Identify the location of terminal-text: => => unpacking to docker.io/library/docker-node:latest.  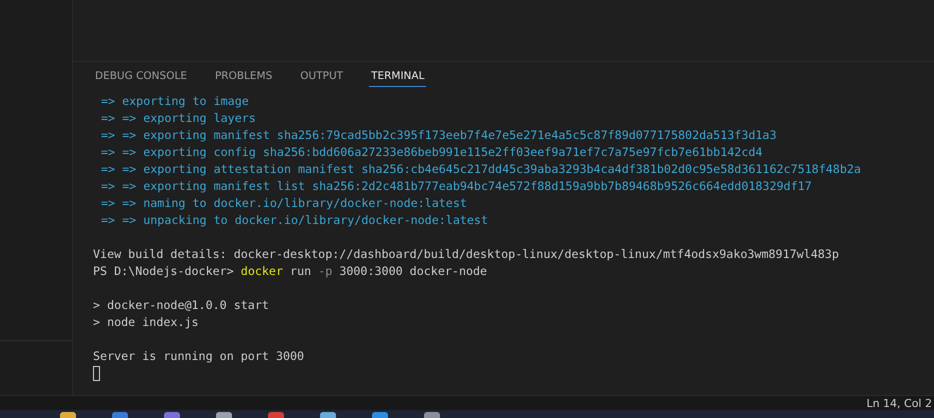
(294, 220).